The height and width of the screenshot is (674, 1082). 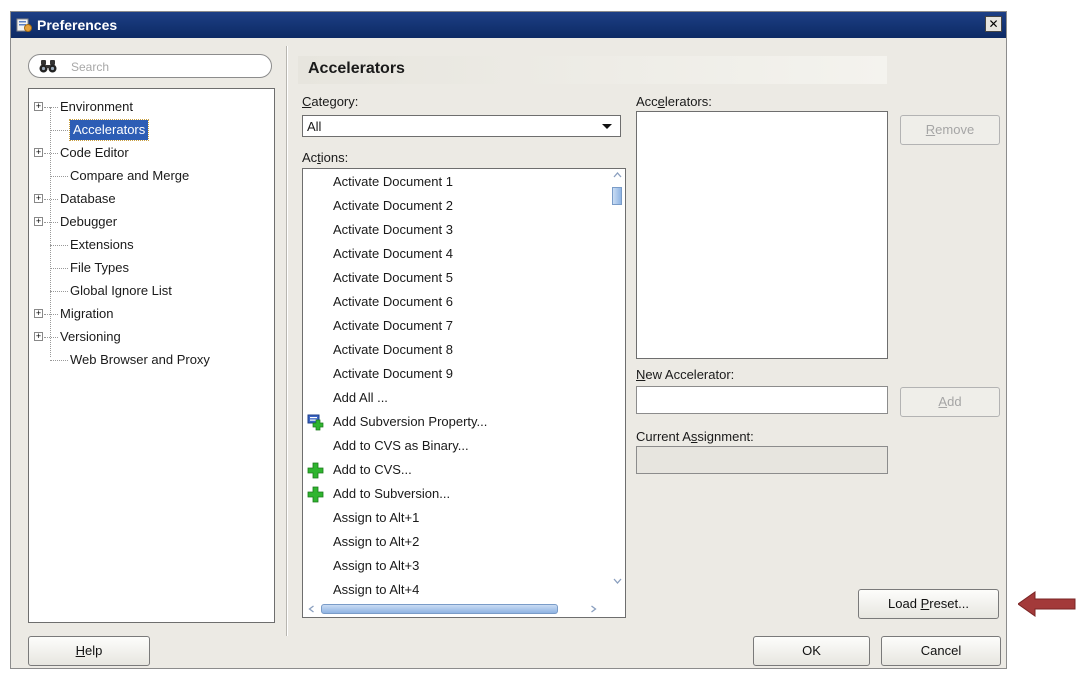 What do you see at coordinates (335, 101) in the screenshot?
I see `category-label-text: ategory:` at bounding box center [335, 101].